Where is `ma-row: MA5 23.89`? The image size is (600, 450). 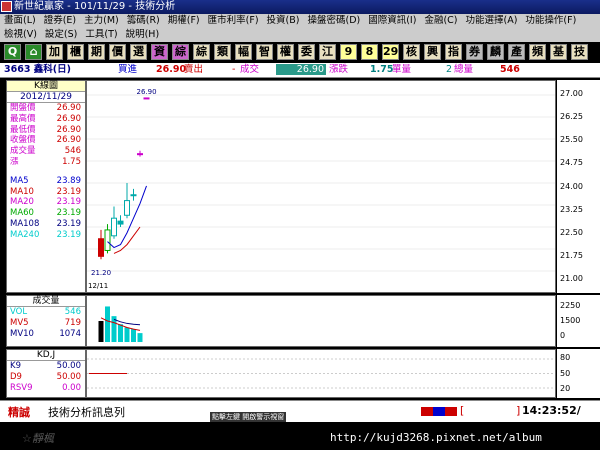 ma-row: MA5 23.89 is located at coordinates (46, 181).